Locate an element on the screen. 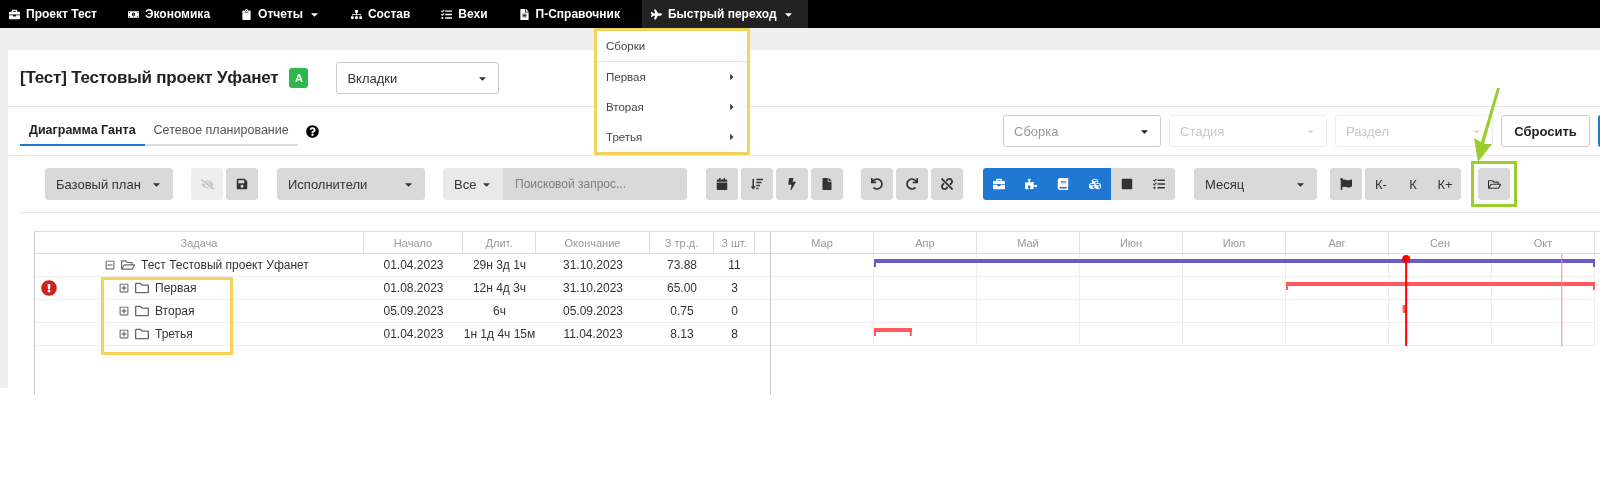  table-cell-text: 73.88 is located at coordinates (682, 265).